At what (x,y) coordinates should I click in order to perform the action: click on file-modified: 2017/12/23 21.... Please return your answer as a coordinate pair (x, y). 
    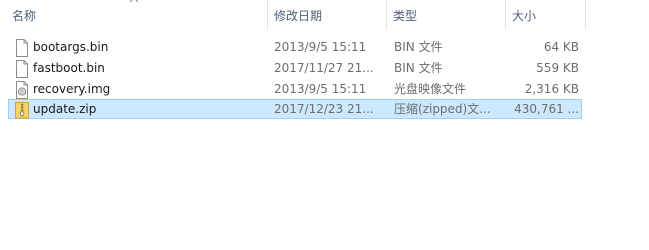
    Looking at the image, I should click on (324, 109).